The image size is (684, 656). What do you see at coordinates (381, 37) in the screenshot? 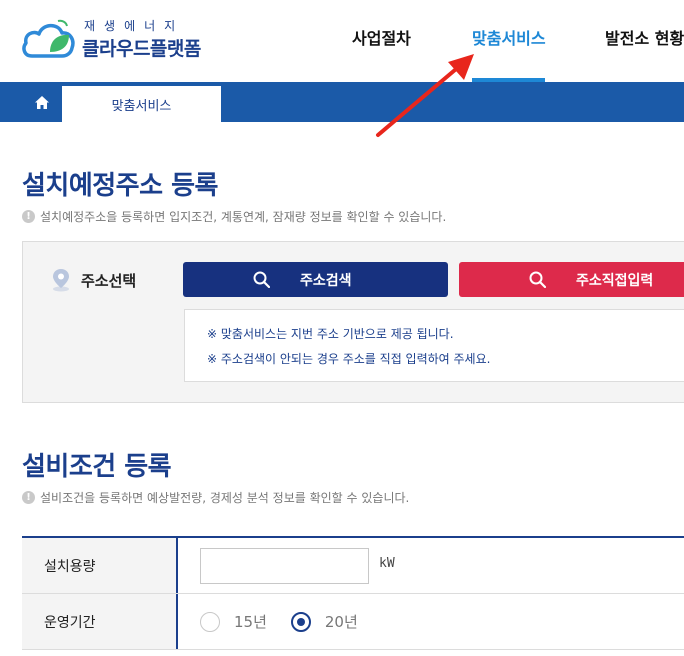
I see `nav-business-procedure: 사업절차` at bounding box center [381, 37].